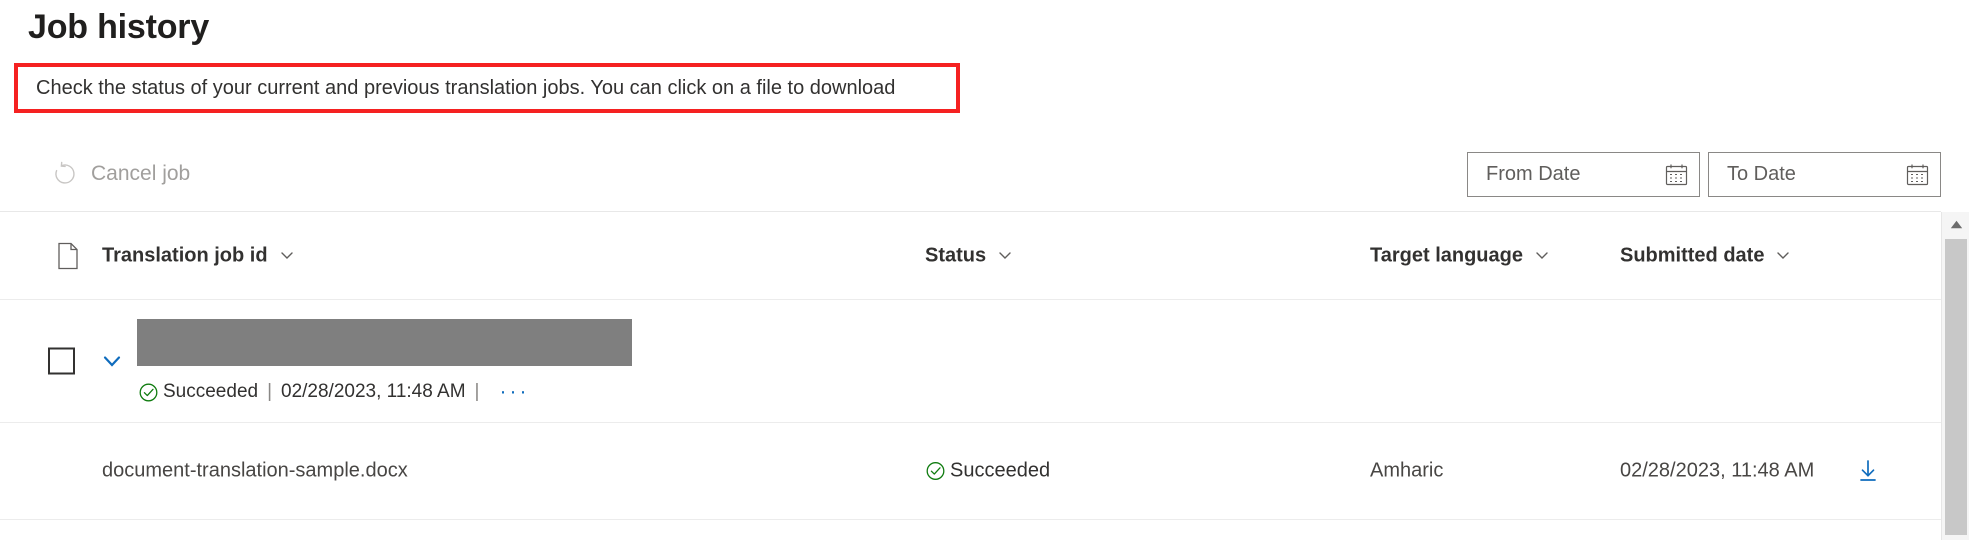  Describe the element at coordinates (1583, 174) in the screenshot. I see `from-date-input: From Date` at that location.